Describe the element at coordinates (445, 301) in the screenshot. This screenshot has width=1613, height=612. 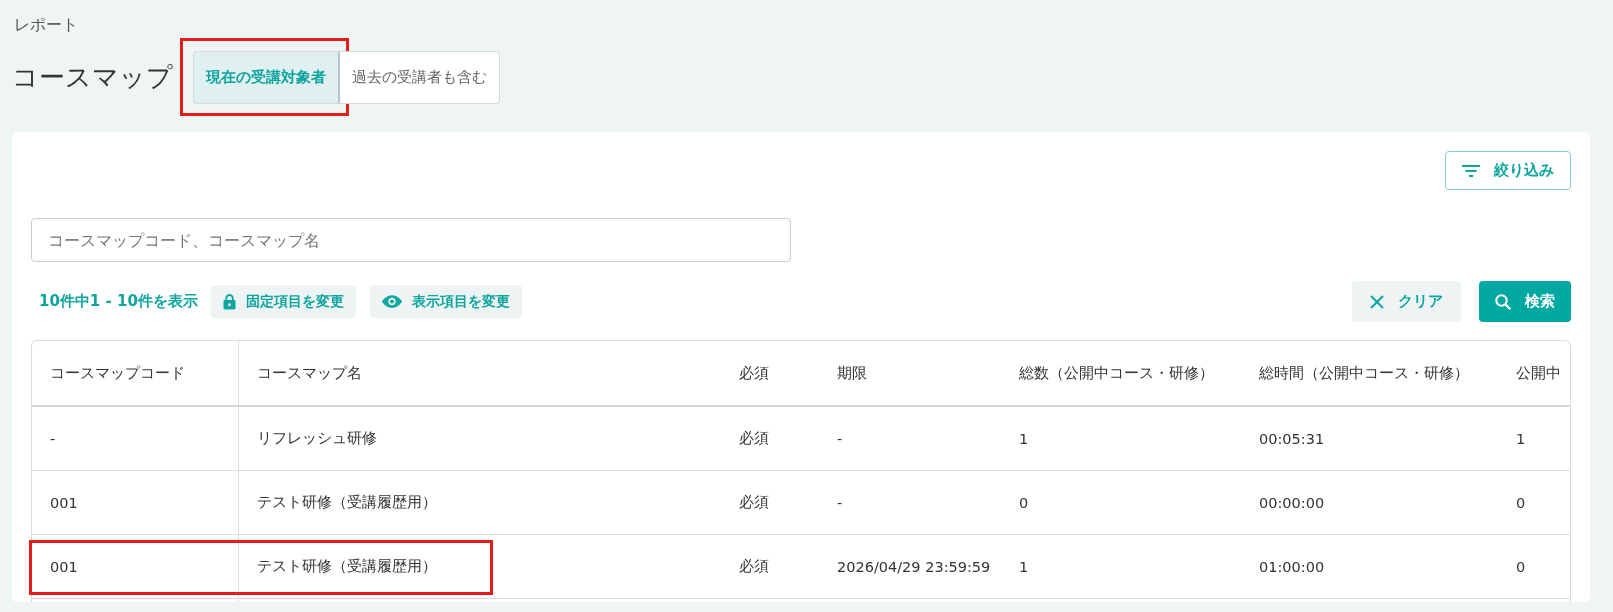
I see `visible-columns-button: 表示項目を変更` at that location.